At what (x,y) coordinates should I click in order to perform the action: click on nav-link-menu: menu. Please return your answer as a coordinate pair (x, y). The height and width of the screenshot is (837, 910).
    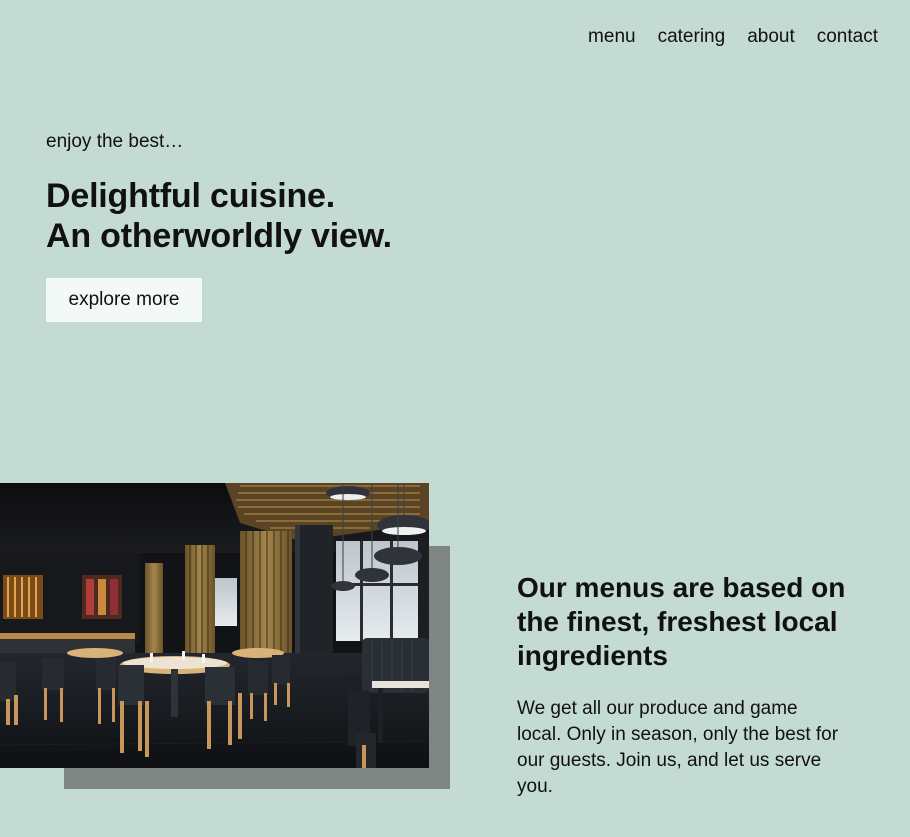
    Looking at the image, I should click on (612, 37).